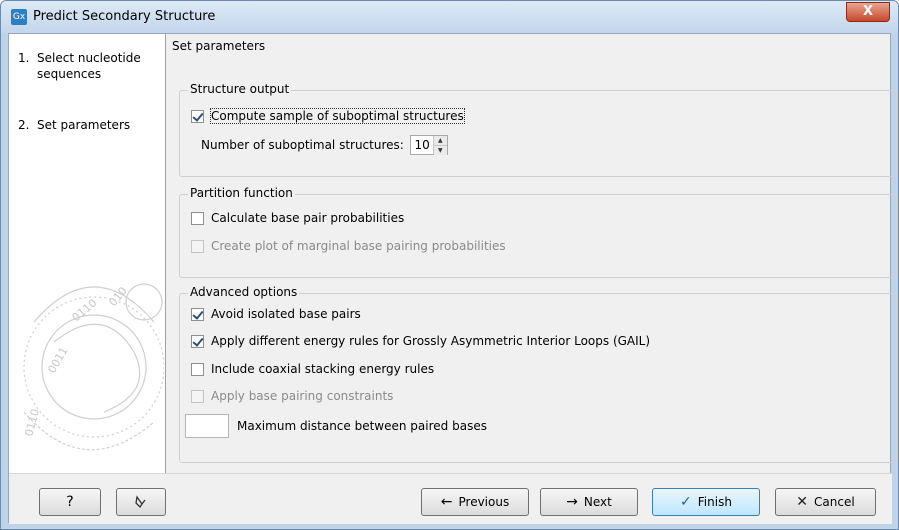 This screenshot has height=530, width=899. Describe the element at coordinates (302, 396) in the screenshot. I see `constraints-label: Apply base pairing constraints` at that location.